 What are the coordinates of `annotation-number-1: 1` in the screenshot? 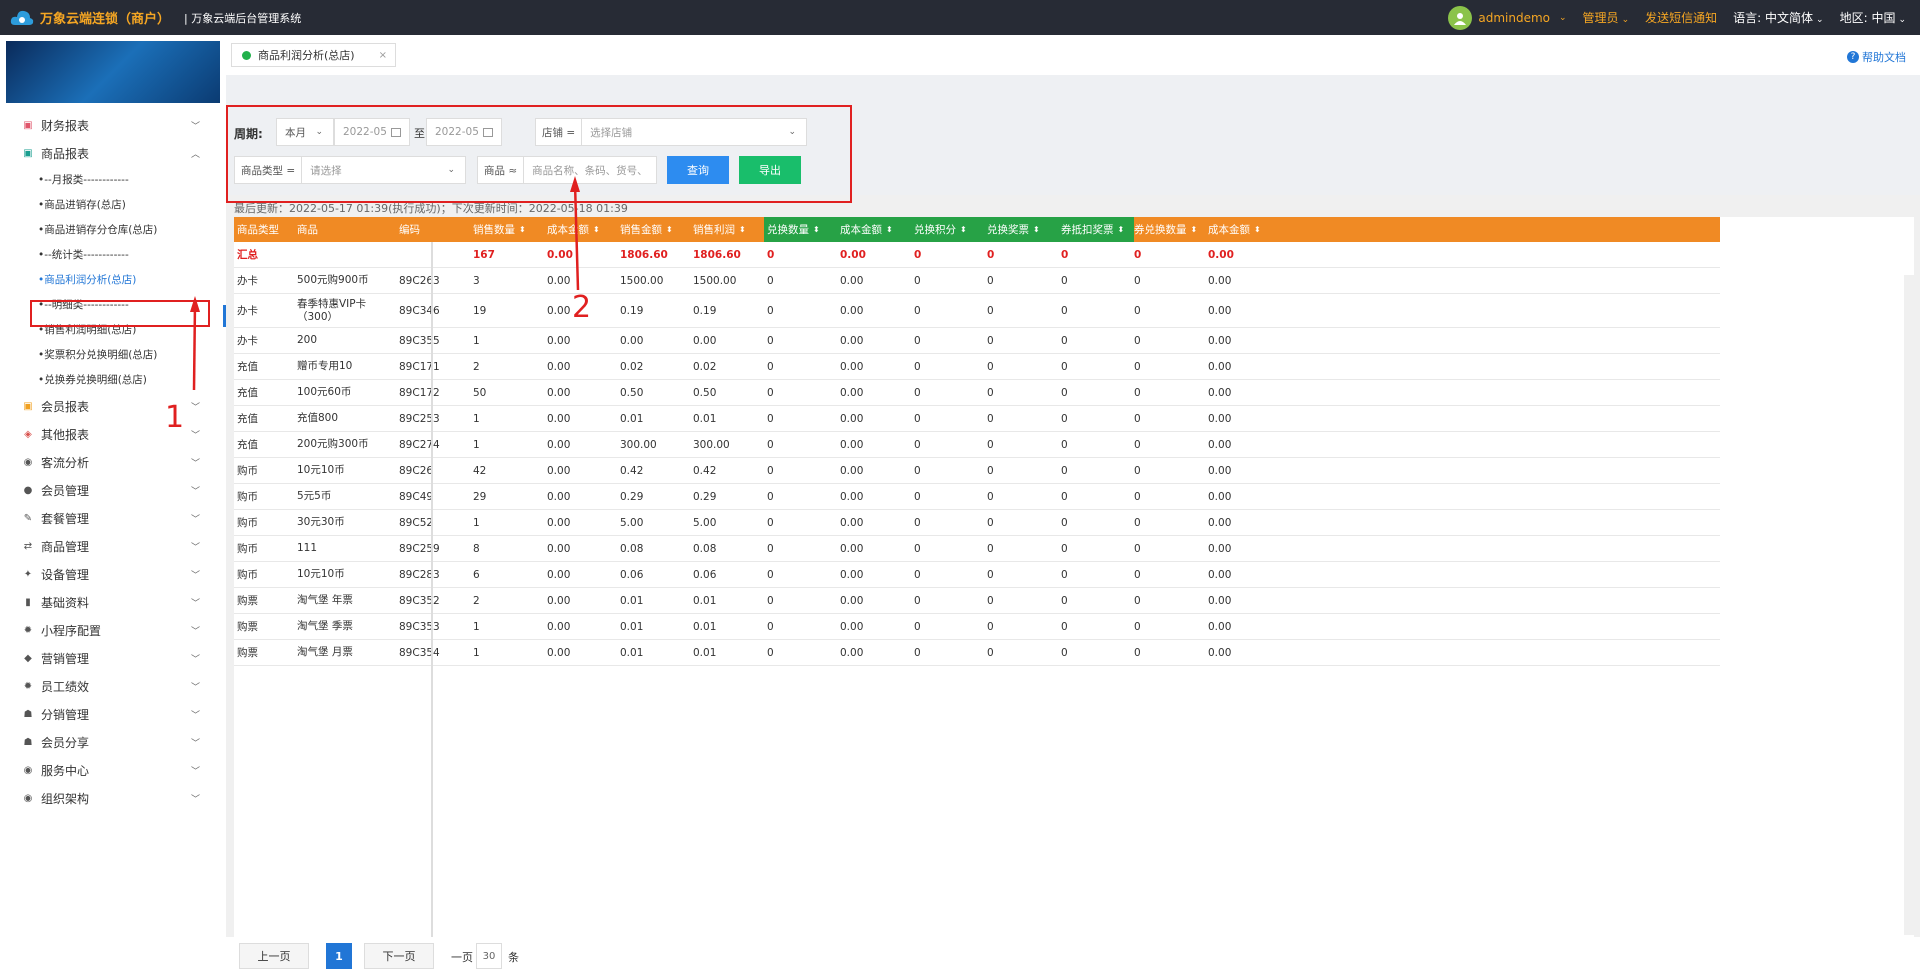 It's located at (175, 417).